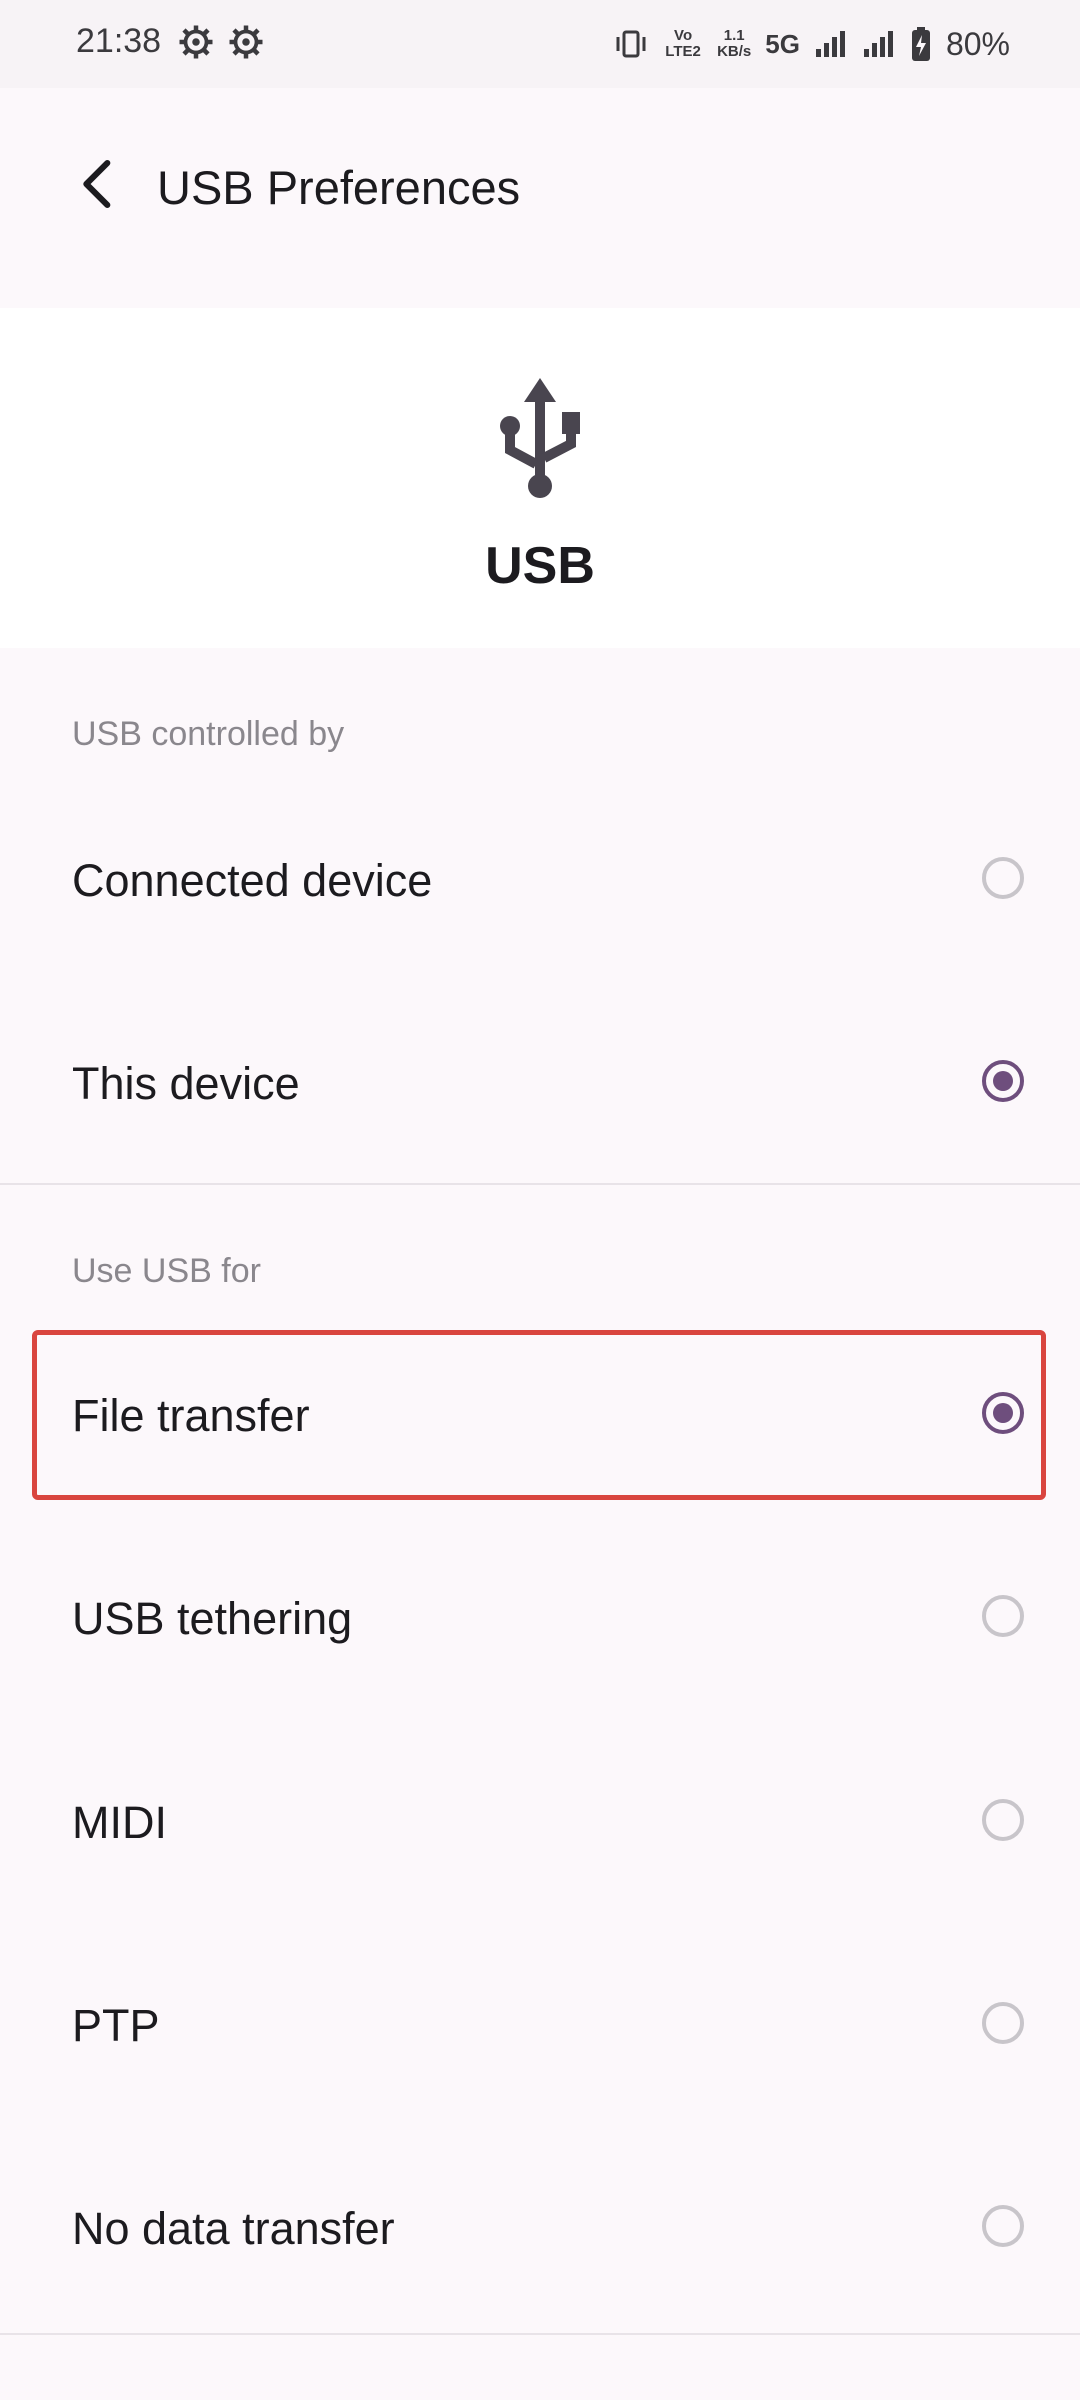 Image resolution: width=1080 pixels, height=2400 pixels. I want to click on app-bar: USB Preferences, so click(540, 183).